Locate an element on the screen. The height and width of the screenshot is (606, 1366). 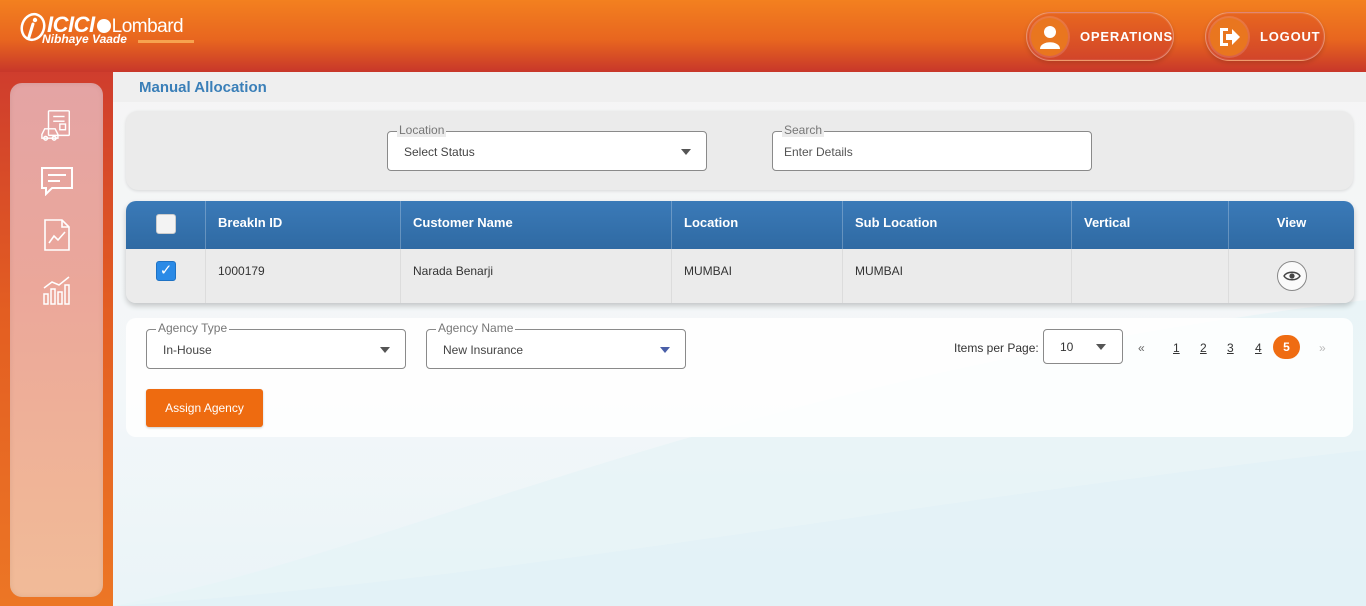
pagination-page-3: 3 is located at coordinates (1230, 348).